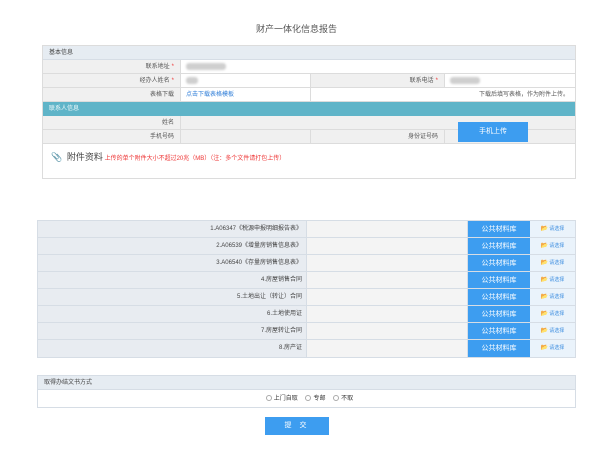 This screenshot has width=593, height=457. Describe the element at coordinates (493, 132) in the screenshot. I see `mobile-upload-button: 手机上传` at that location.